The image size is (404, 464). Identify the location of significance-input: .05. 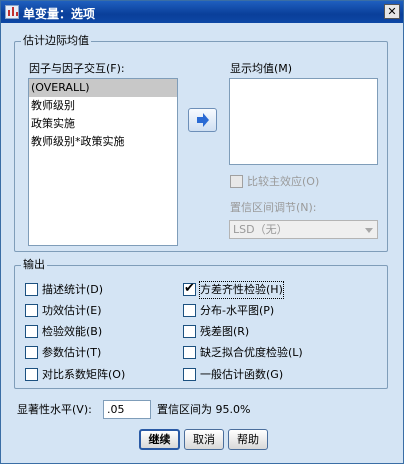
(127, 409).